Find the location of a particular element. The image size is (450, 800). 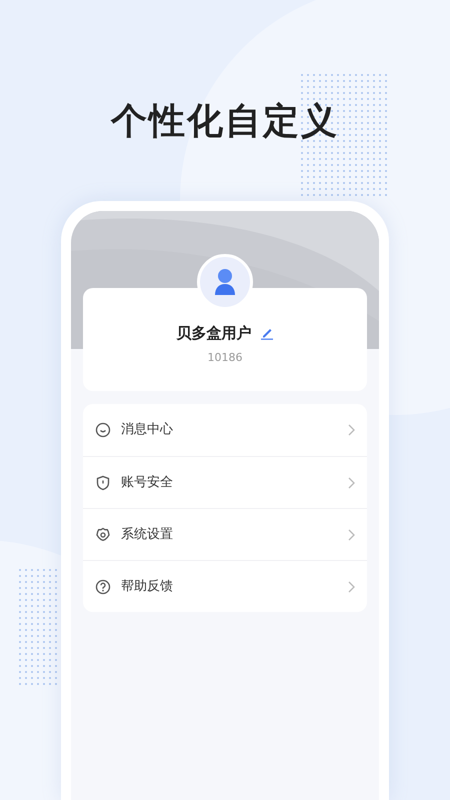

help-icon is located at coordinates (103, 586).